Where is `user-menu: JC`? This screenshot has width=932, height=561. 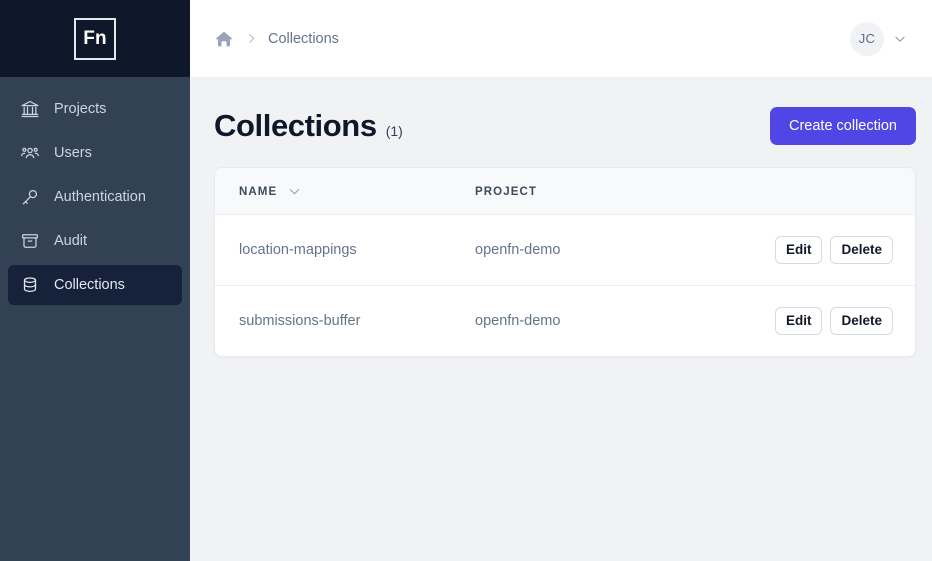 user-menu: JC is located at coordinates (879, 38).